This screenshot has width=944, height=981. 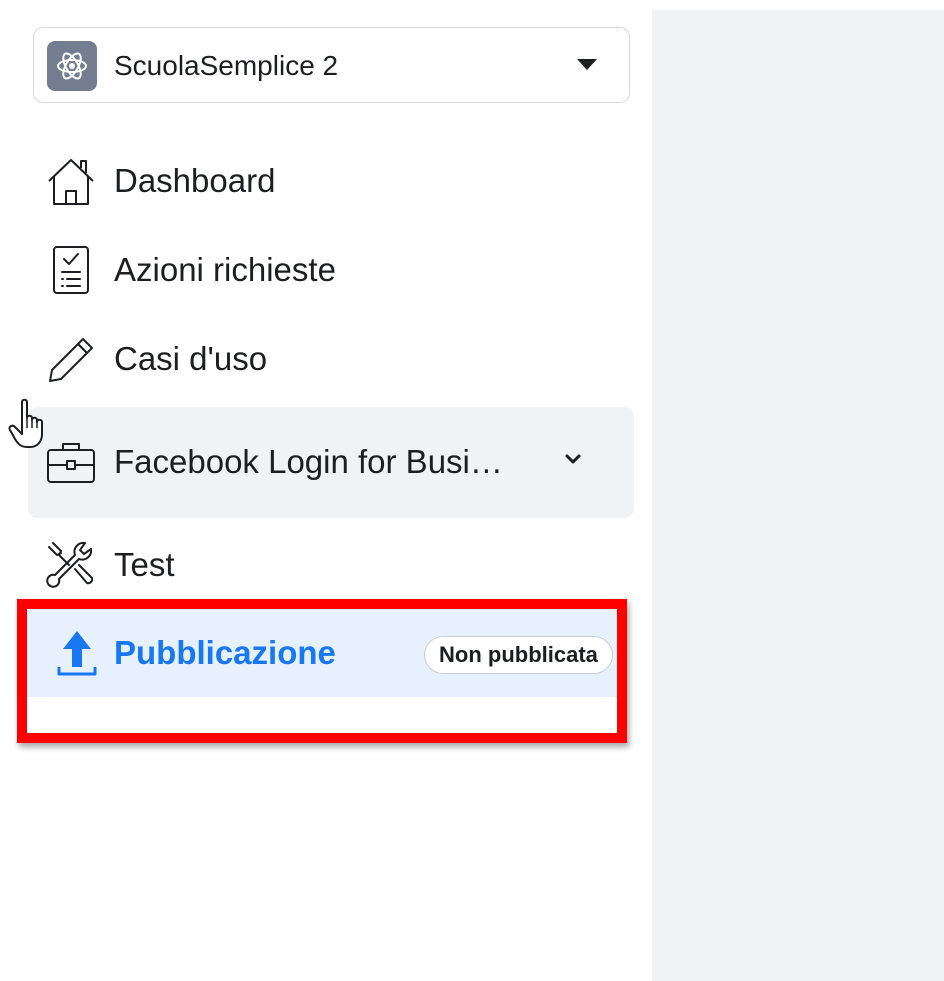 What do you see at coordinates (71, 463) in the screenshot?
I see `briefcase-icon` at bounding box center [71, 463].